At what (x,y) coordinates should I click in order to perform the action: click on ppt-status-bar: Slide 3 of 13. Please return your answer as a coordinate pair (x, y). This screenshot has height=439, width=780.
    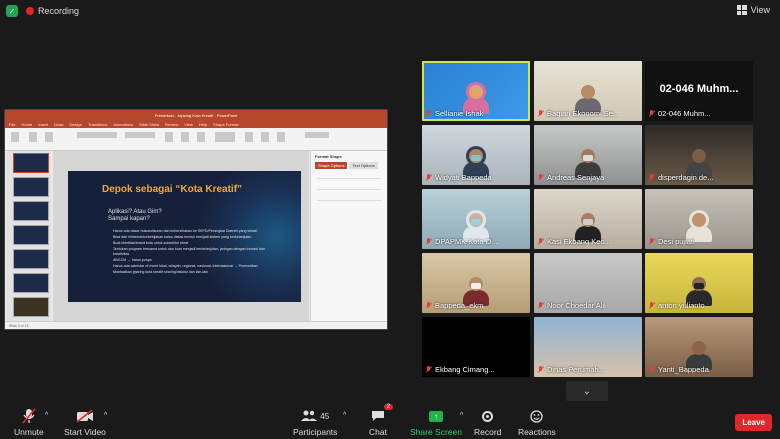
    Looking at the image, I should click on (196, 325).